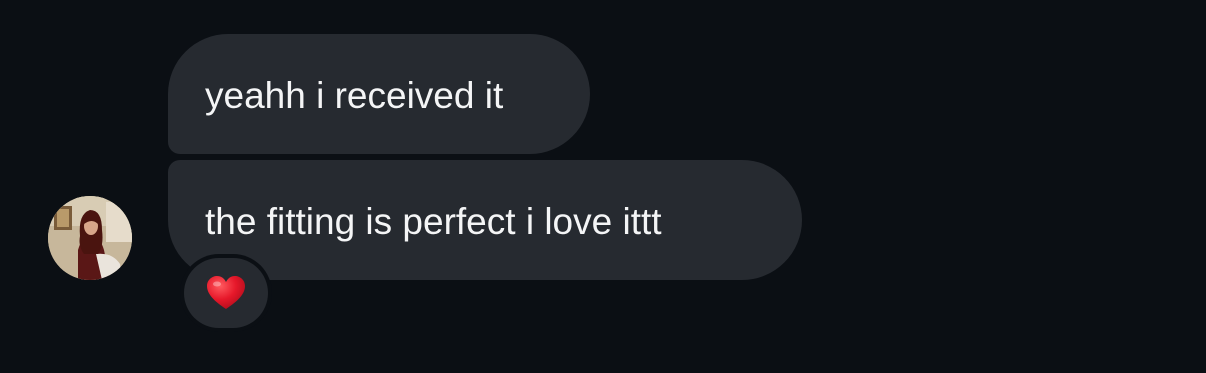 The height and width of the screenshot is (373, 1206). I want to click on avatar-image, so click(90, 238).